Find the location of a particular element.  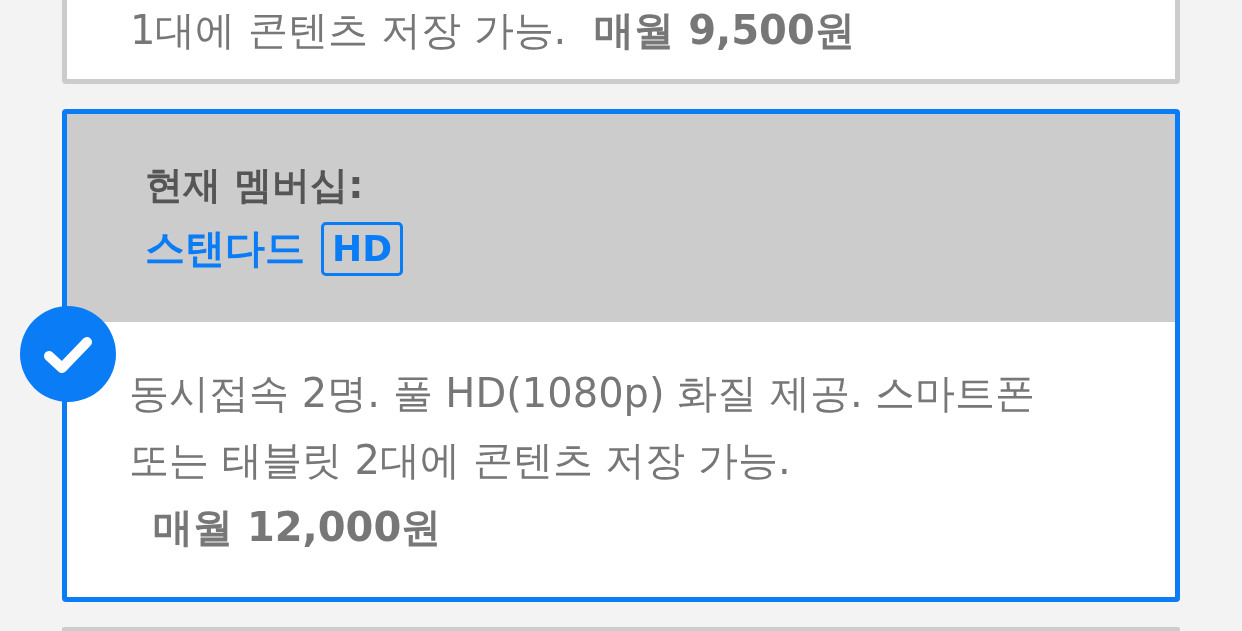

plan-price: 매월 12,000원 is located at coordinates (298, 527).